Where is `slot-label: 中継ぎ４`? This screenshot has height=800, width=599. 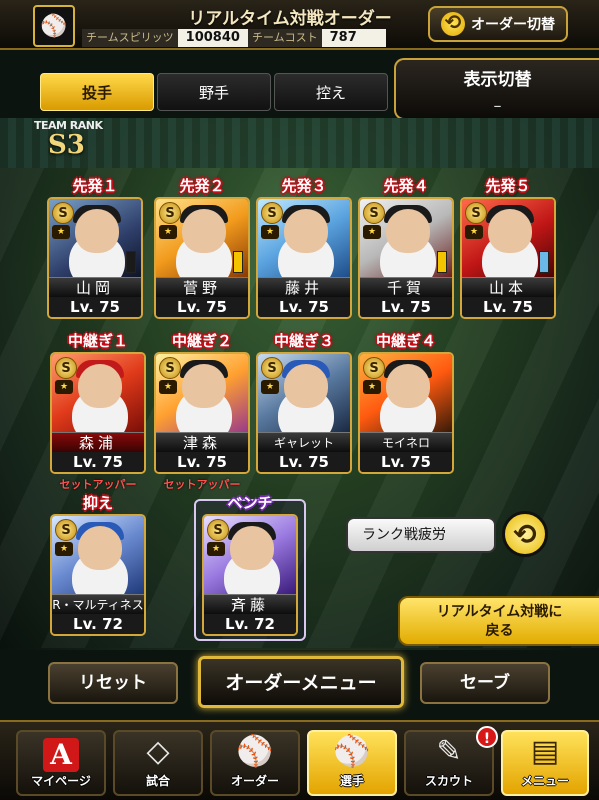
slot-label: 中継ぎ４ is located at coordinates (405, 341).